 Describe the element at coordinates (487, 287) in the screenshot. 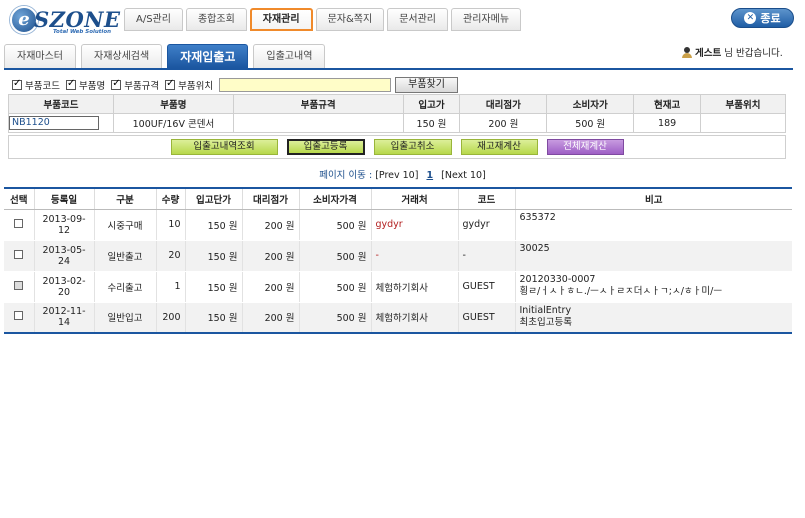

I see `row-code: GUEST` at that location.